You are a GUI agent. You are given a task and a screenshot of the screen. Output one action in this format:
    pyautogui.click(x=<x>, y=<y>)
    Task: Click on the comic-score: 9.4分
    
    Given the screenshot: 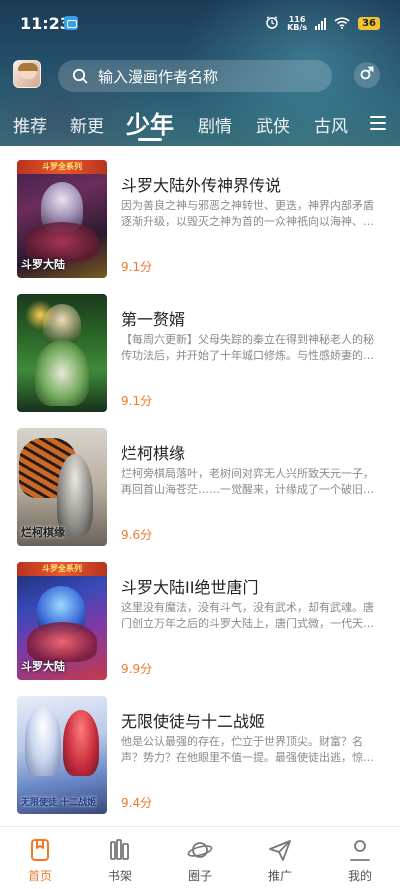 What is the action you would take?
    pyautogui.click(x=137, y=803)
    